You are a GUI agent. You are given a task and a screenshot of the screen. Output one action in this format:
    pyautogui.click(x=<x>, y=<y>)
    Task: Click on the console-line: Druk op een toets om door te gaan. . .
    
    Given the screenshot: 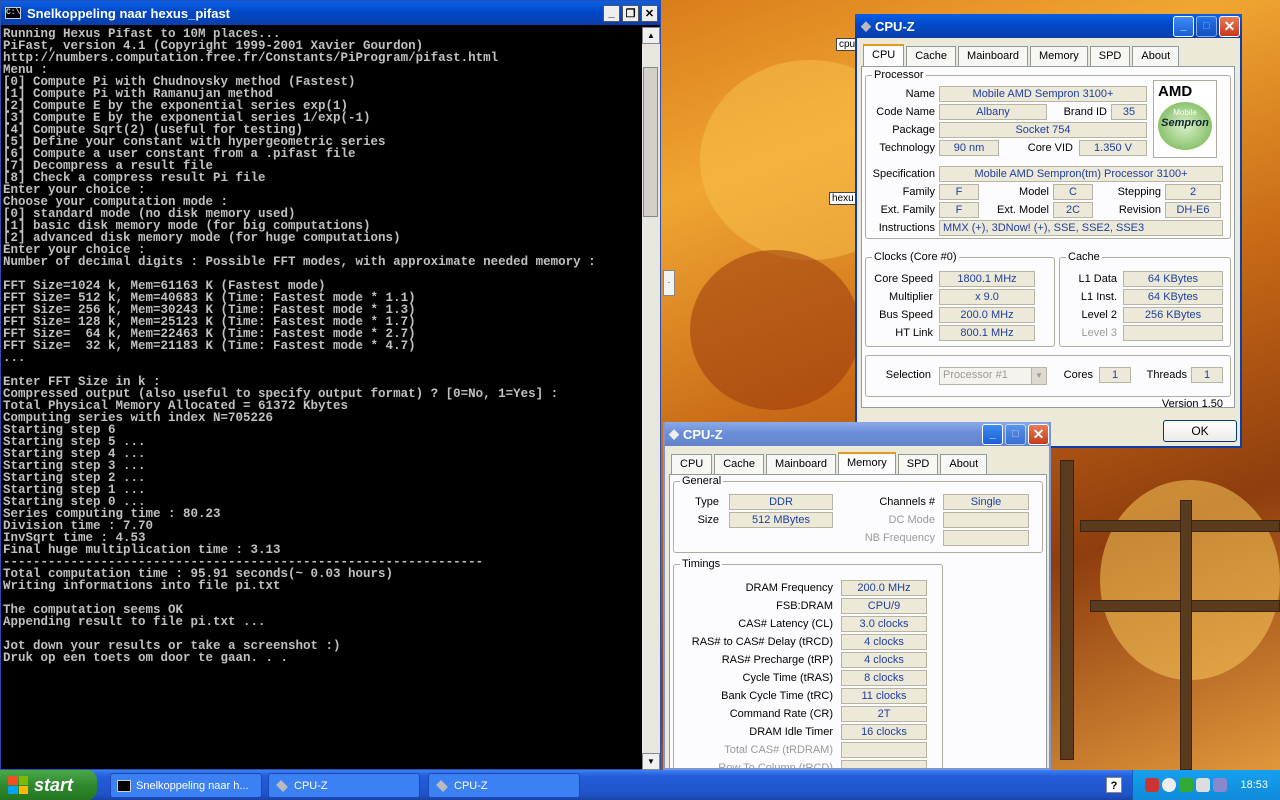 What is the action you would take?
    pyautogui.click(x=146, y=658)
    